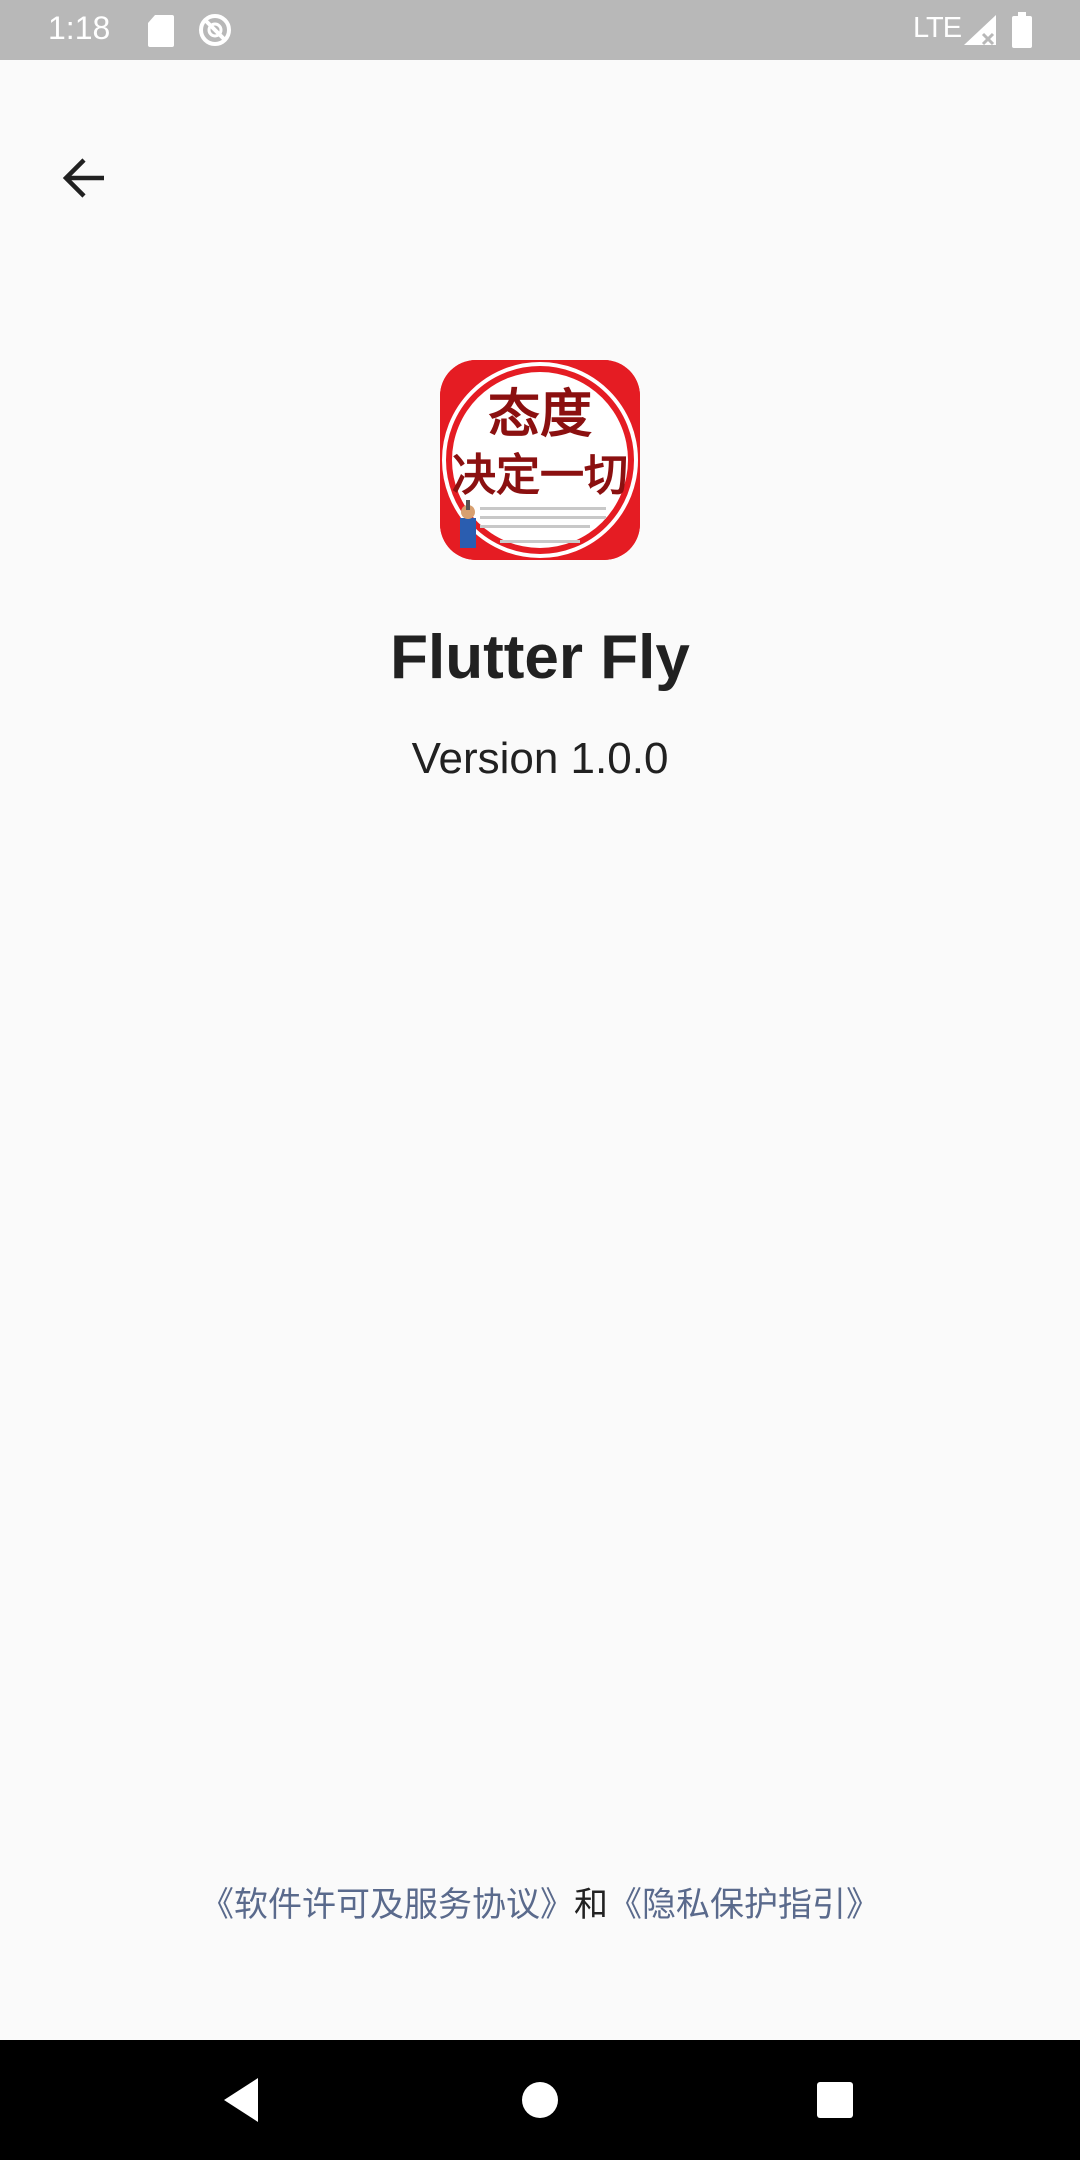 The image size is (1080, 2160). I want to click on app-icon: 态度 决定一切, so click(540, 460).